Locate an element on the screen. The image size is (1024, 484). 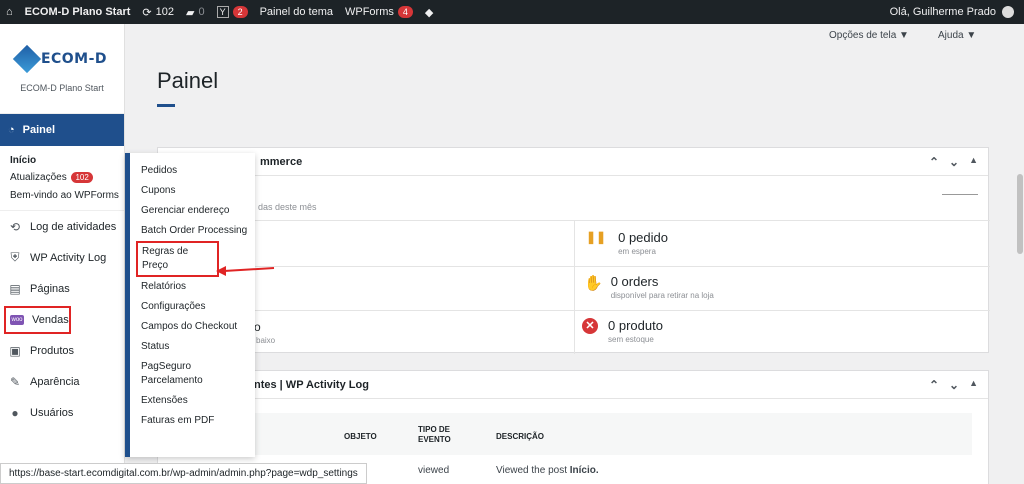
refresh-icon: ⟳ is located at coordinates (147, 12).